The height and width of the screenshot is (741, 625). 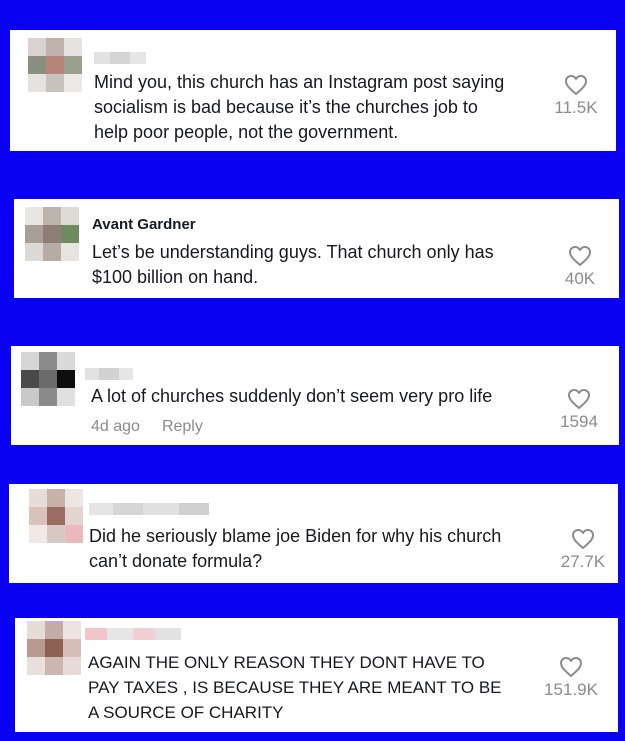 What do you see at coordinates (147, 427) in the screenshot?
I see `comment-meta: 4d ago Reply` at bounding box center [147, 427].